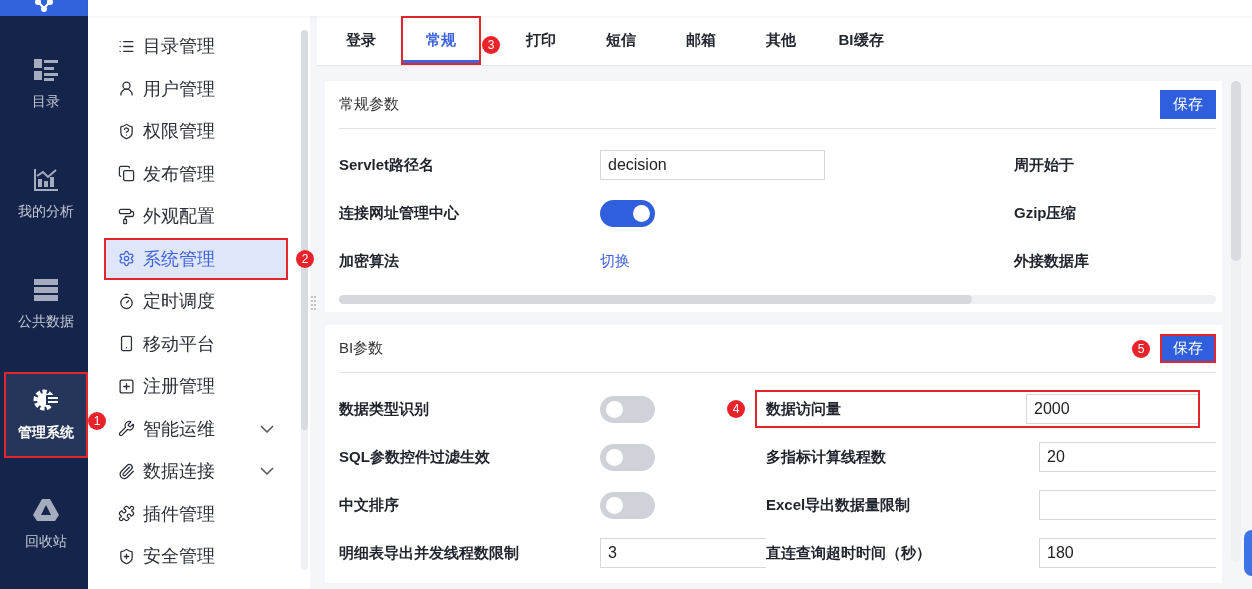  What do you see at coordinates (849, 553) in the screenshot?
I see `field-label: 直连查询超时时间（秒）` at bounding box center [849, 553].